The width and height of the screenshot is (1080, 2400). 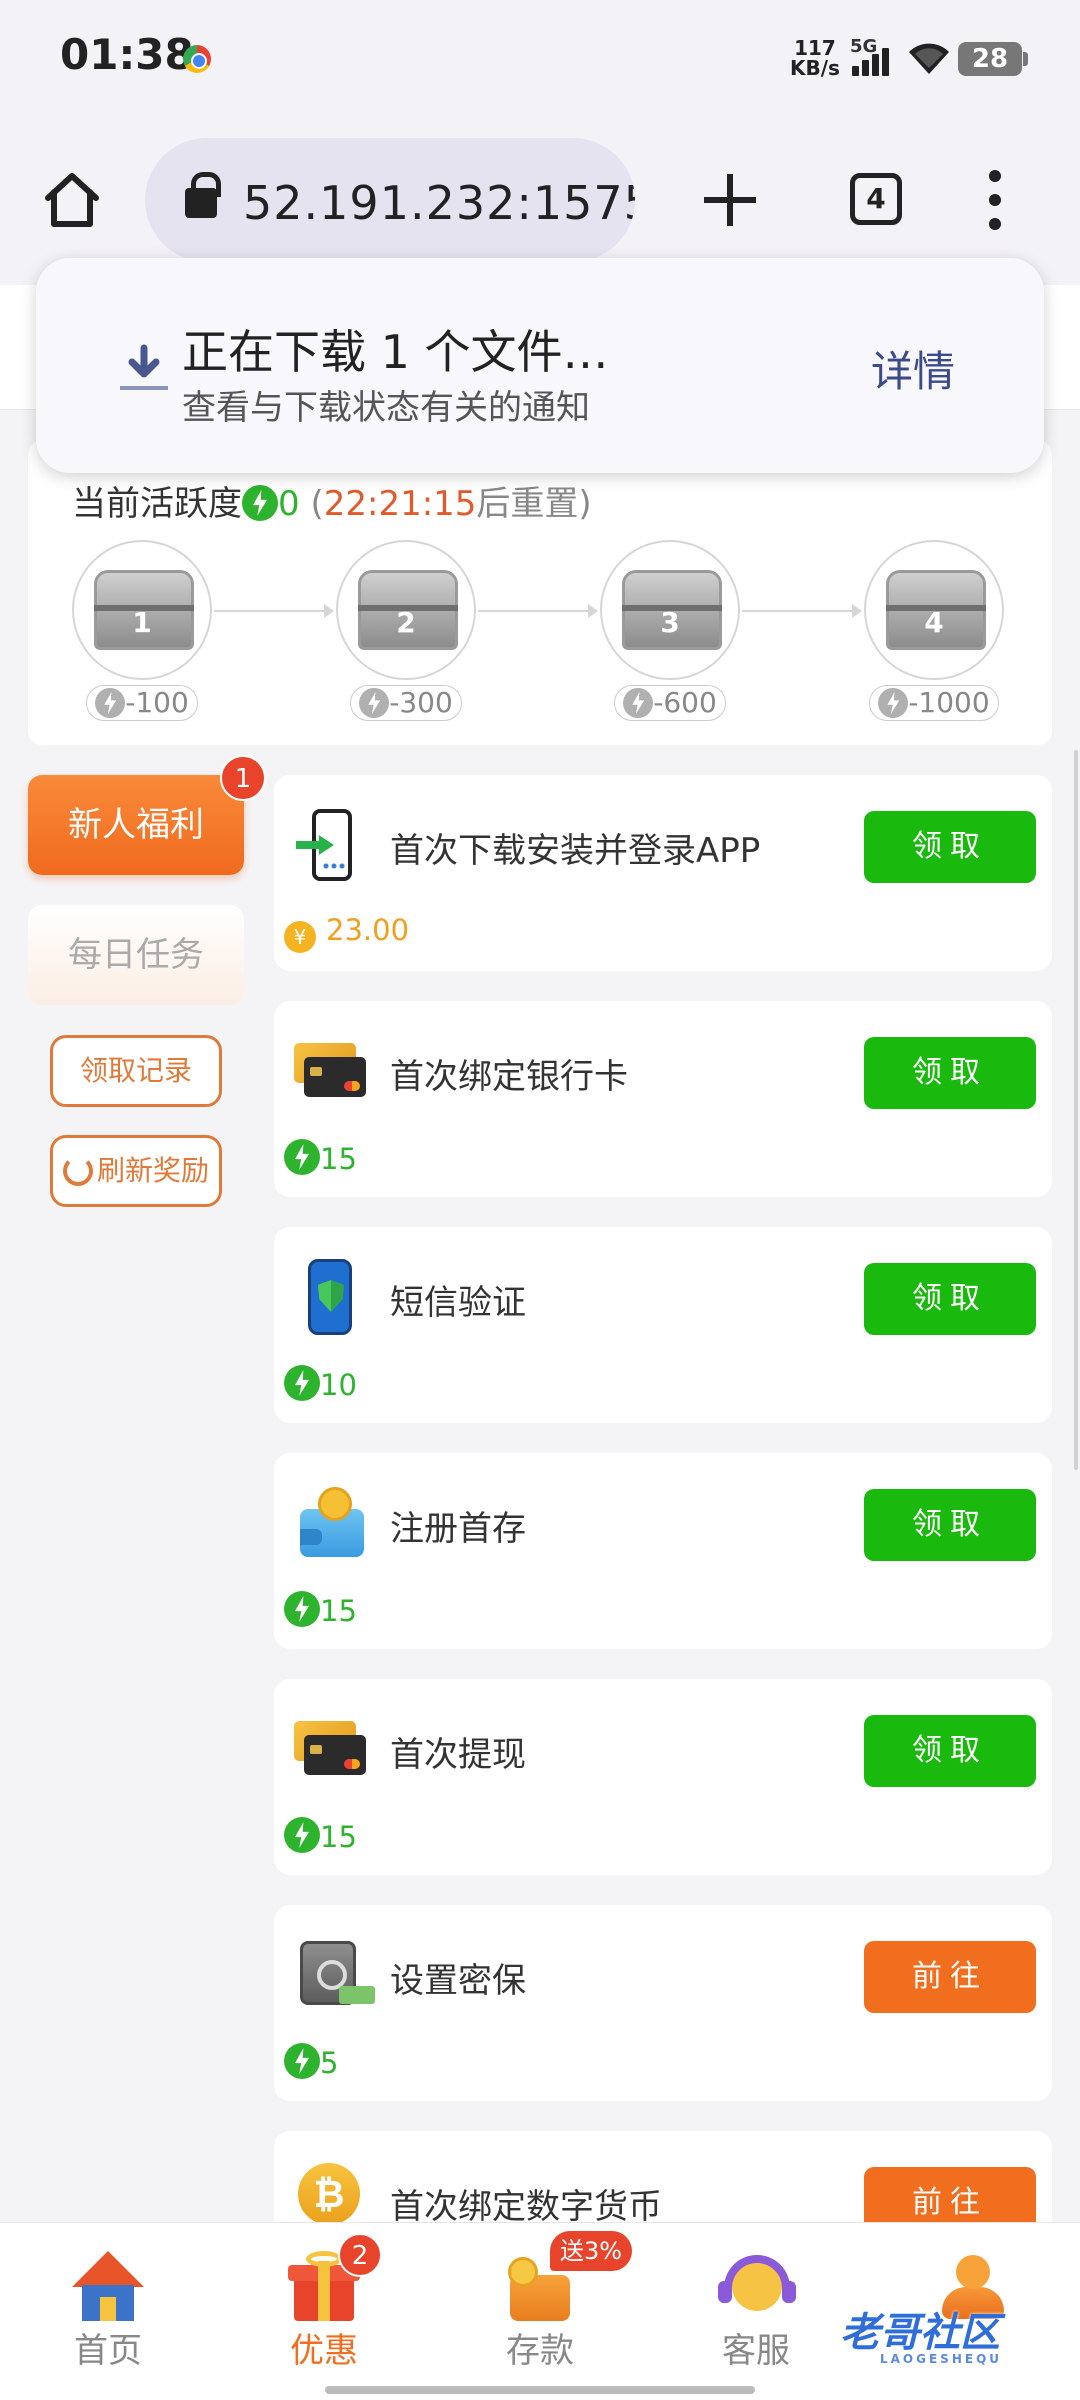 I want to click on task-name: 短信验证, so click(x=458, y=1303).